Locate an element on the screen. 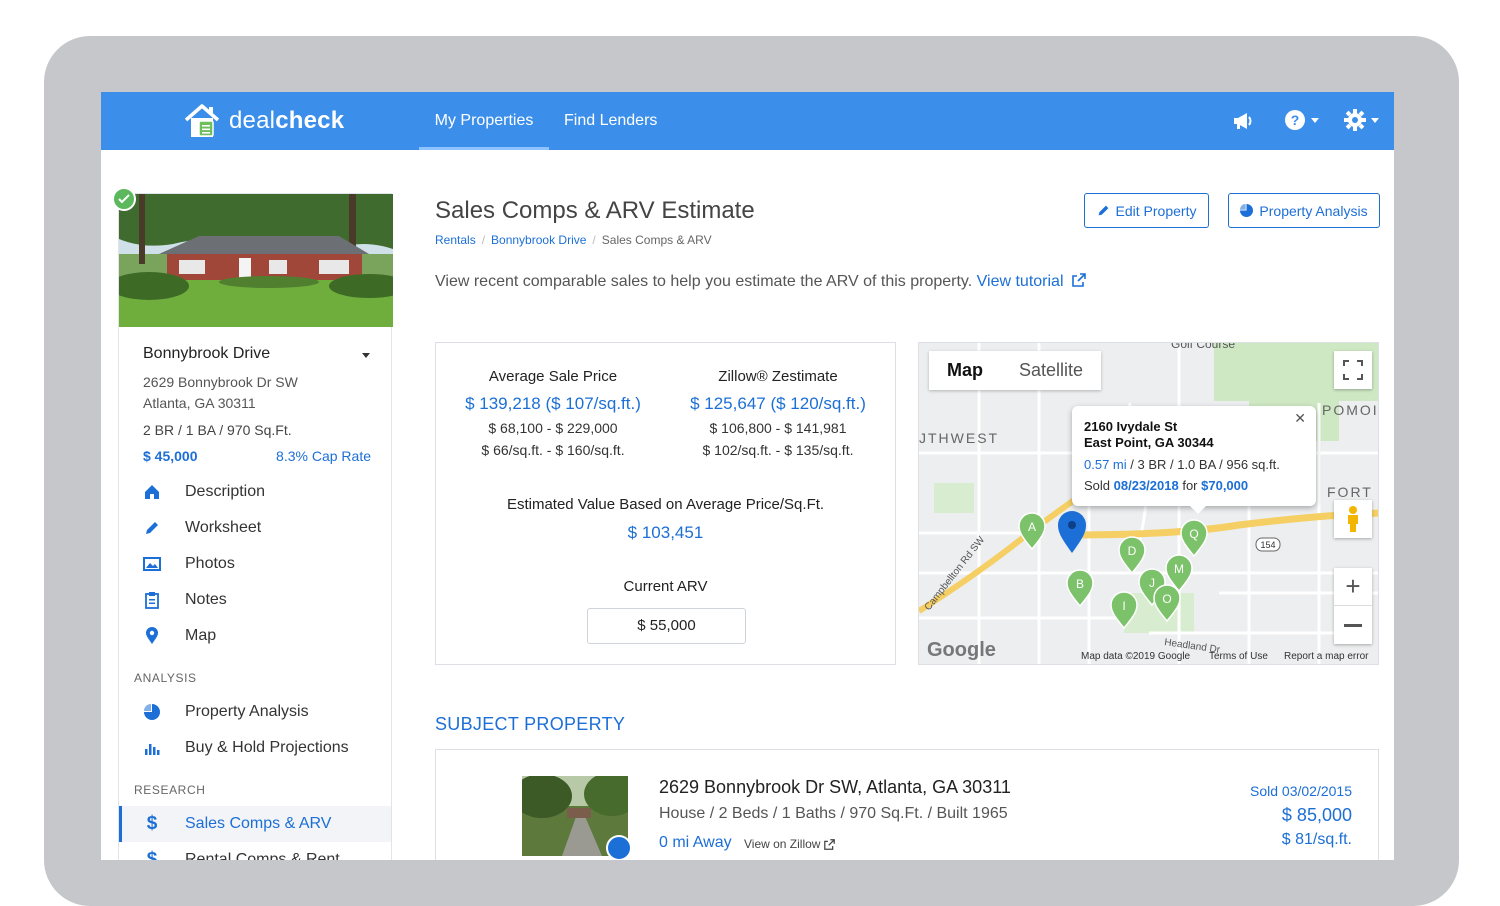 The height and width of the screenshot is (906, 1500). average-sale-price-label: Average Sale Price is located at coordinates (553, 376).